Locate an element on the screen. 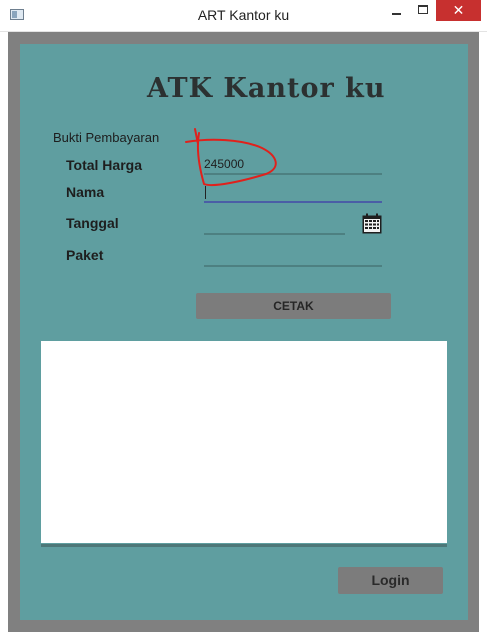  nama-field is located at coordinates (293, 193).